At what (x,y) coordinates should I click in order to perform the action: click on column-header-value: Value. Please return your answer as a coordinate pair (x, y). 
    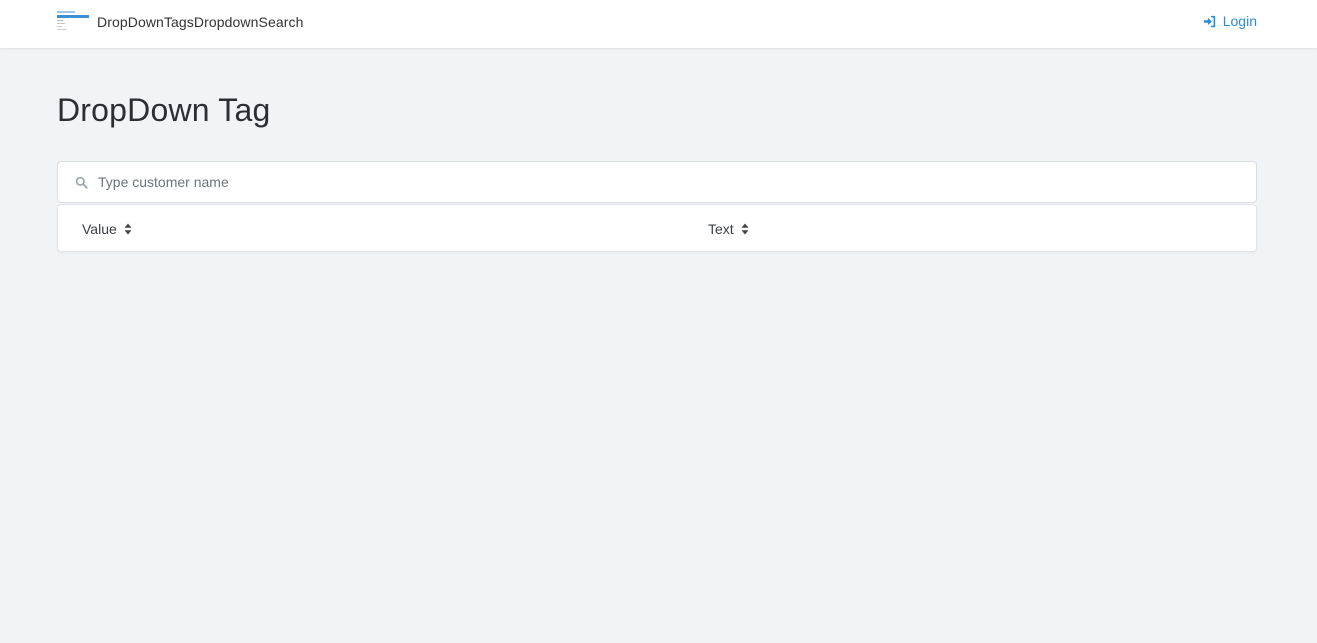
    Looking at the image, I should click on (107, 228).